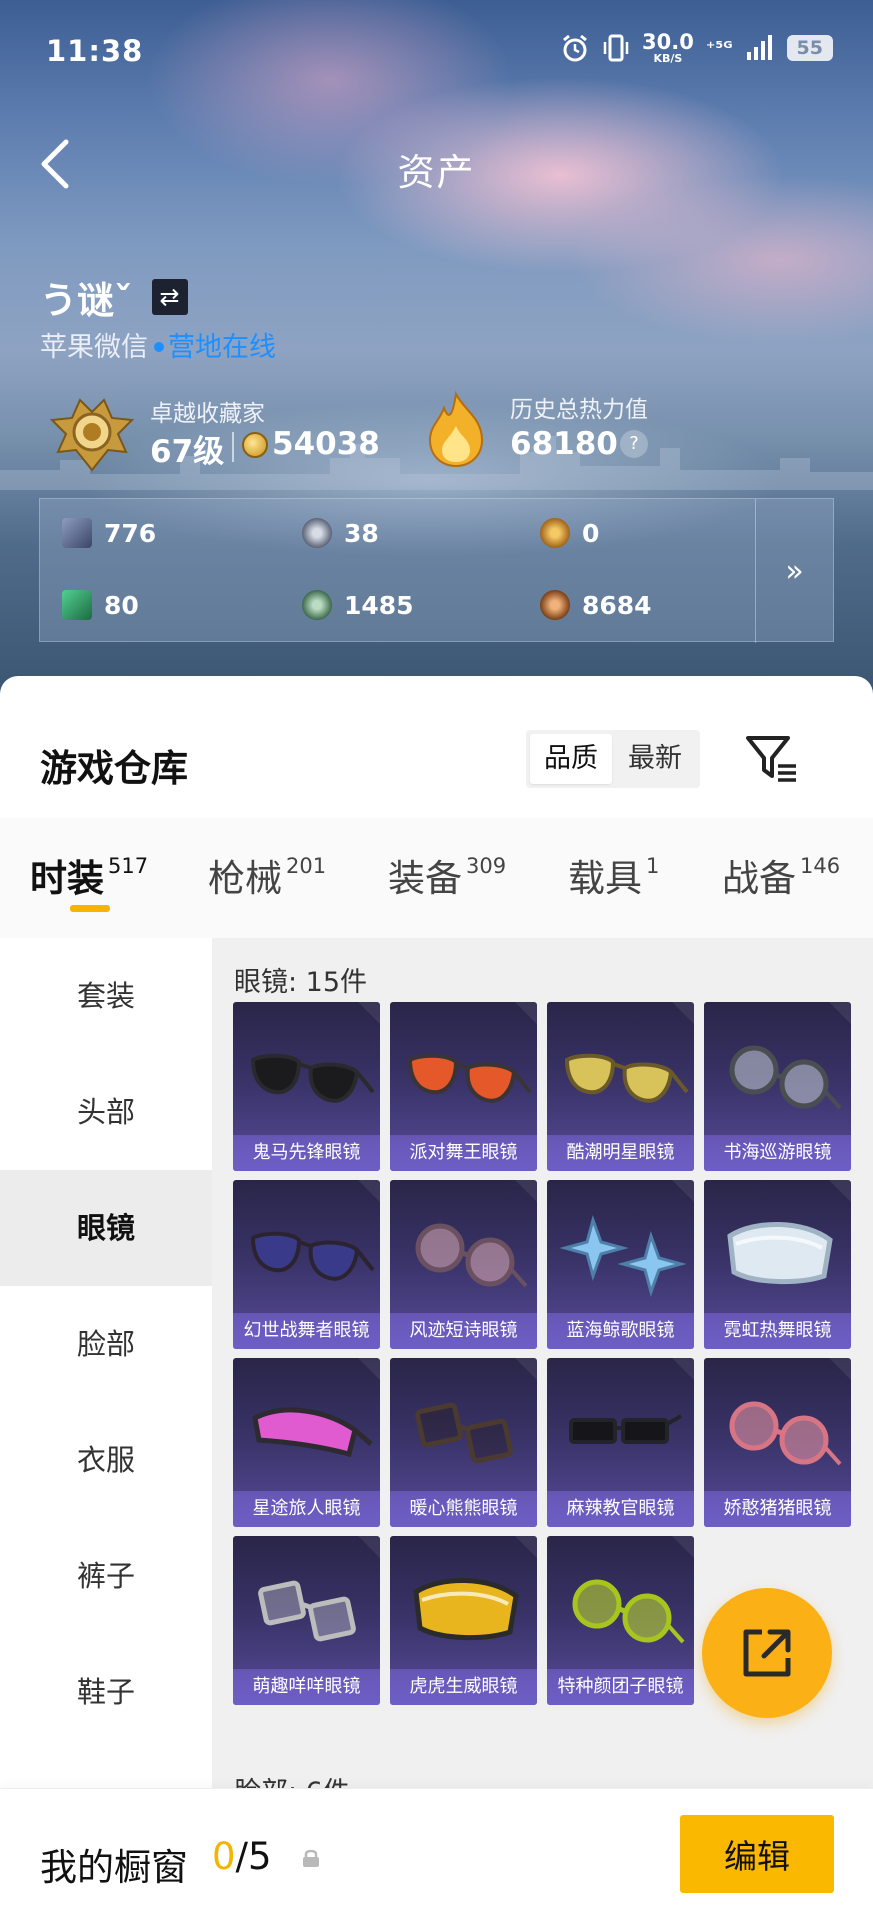  I want to click on resource-item: 80, so click(172, 605).